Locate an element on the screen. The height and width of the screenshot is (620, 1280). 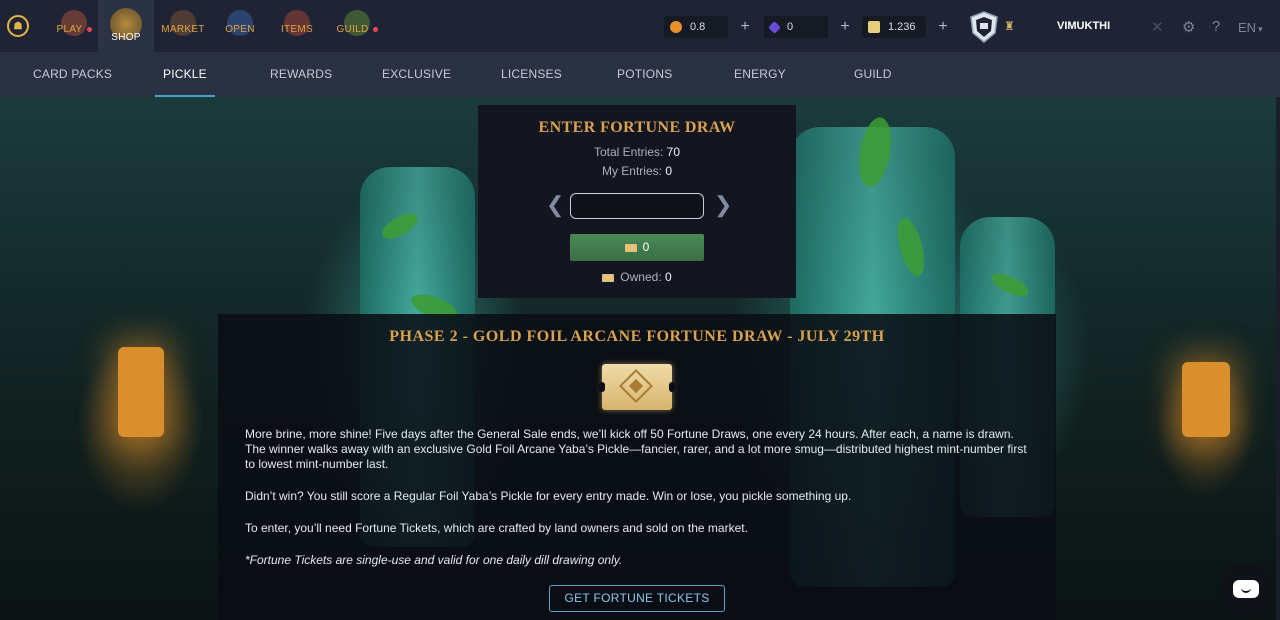
get-fortune-tickets-button: GET FORTUNE TICKETS is located at coordinates (637, 598).